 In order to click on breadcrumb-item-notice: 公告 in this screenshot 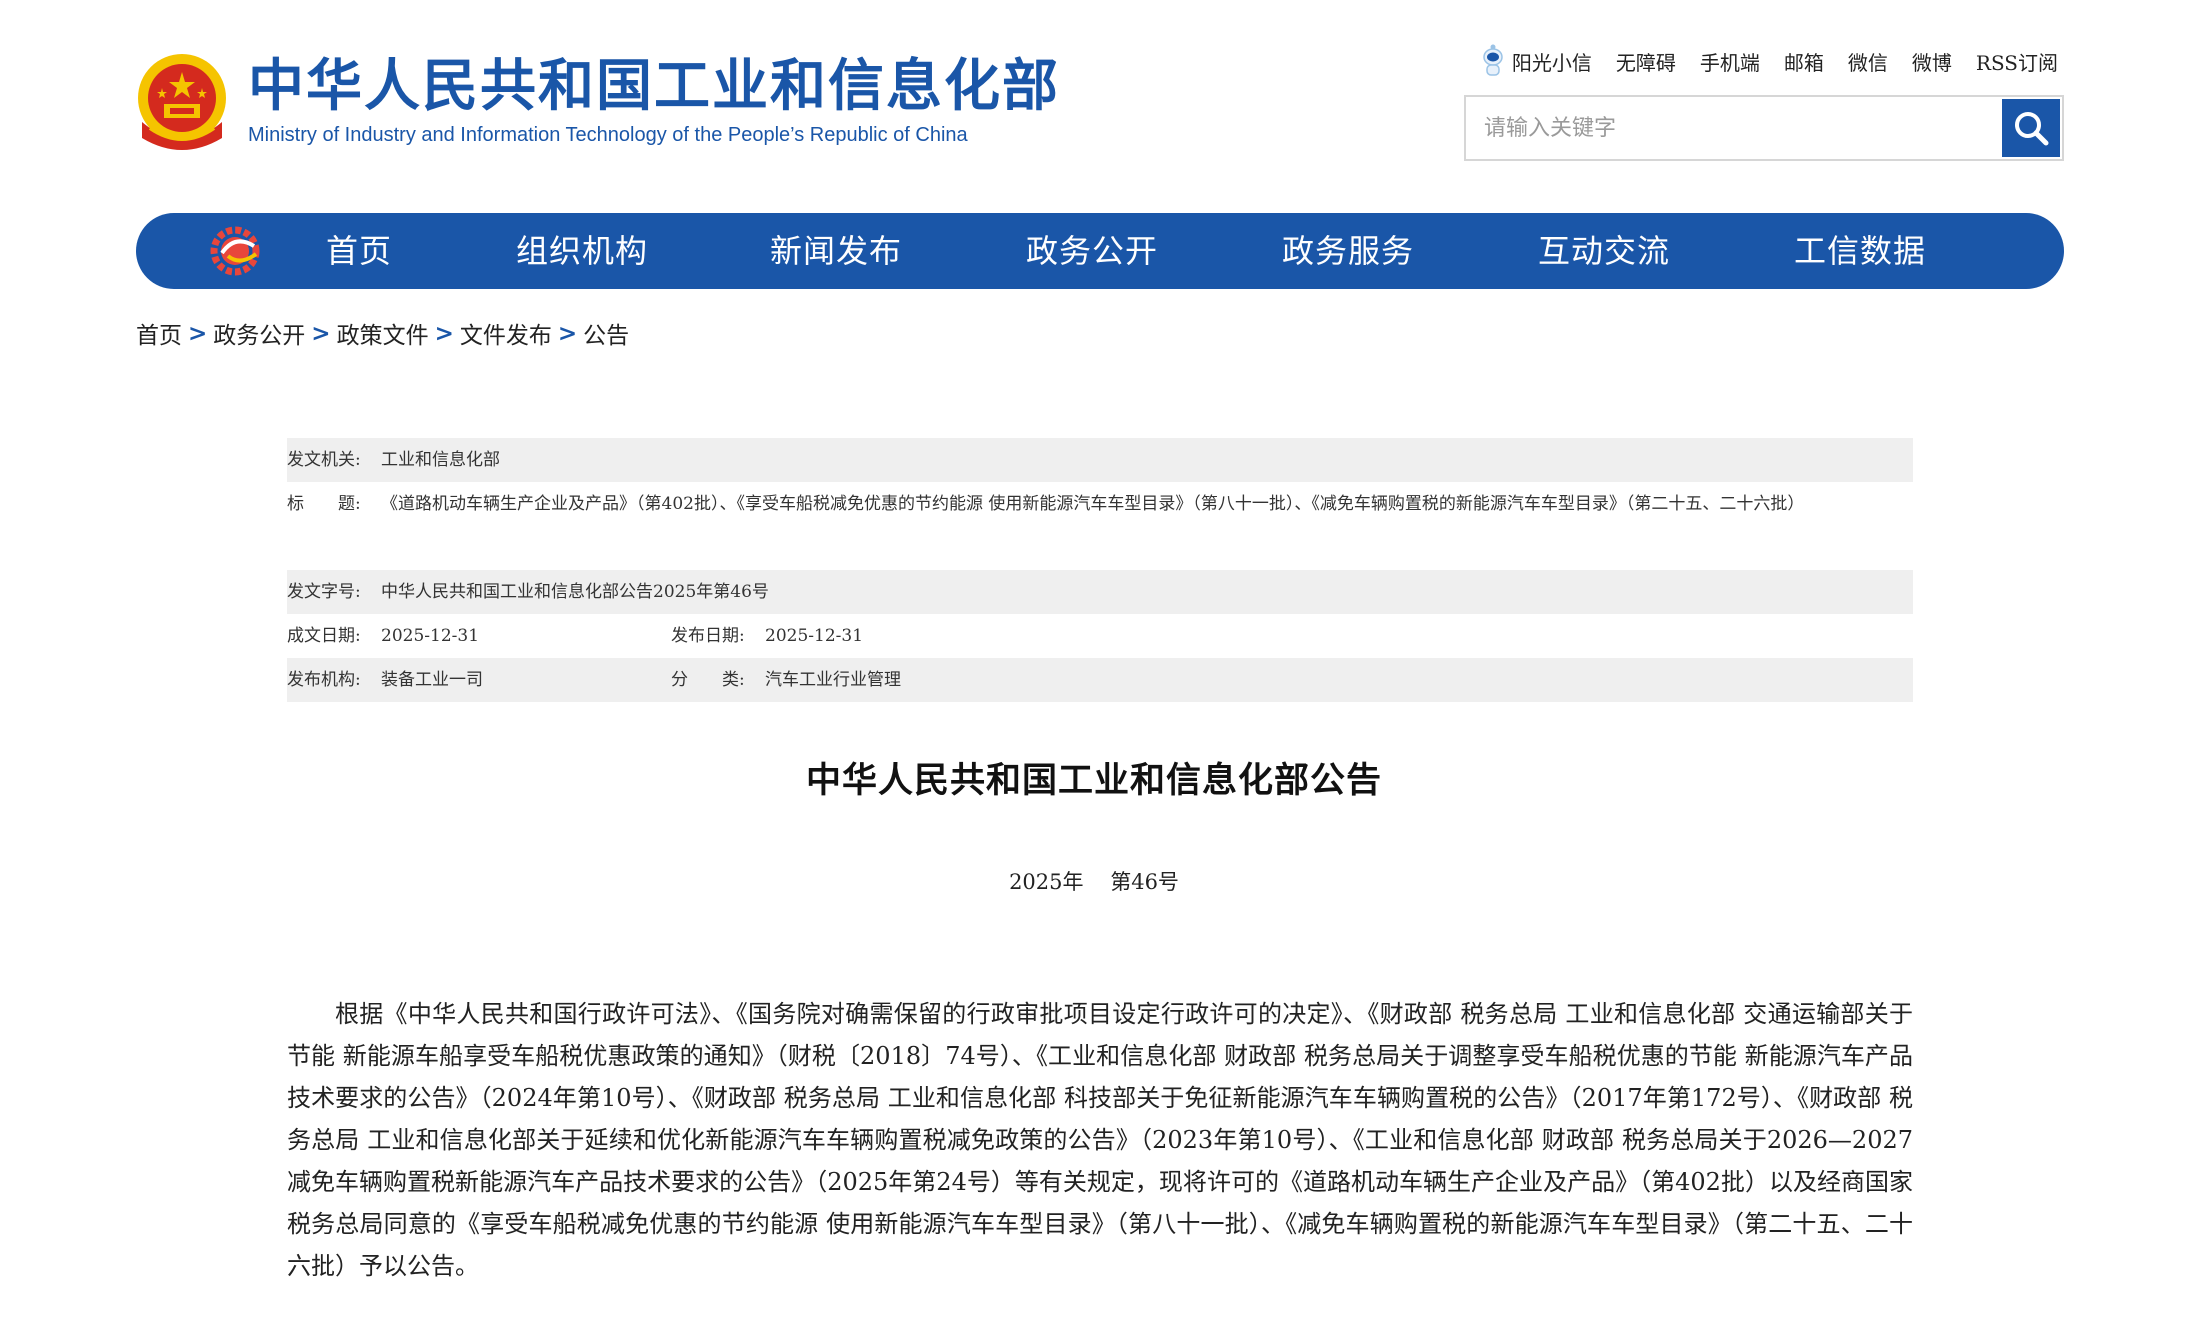, I will do `click(606, 333)`.